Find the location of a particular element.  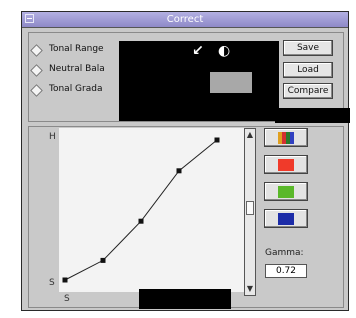

scroll-down-icon: ▼ is located at coordinates (250, 289).